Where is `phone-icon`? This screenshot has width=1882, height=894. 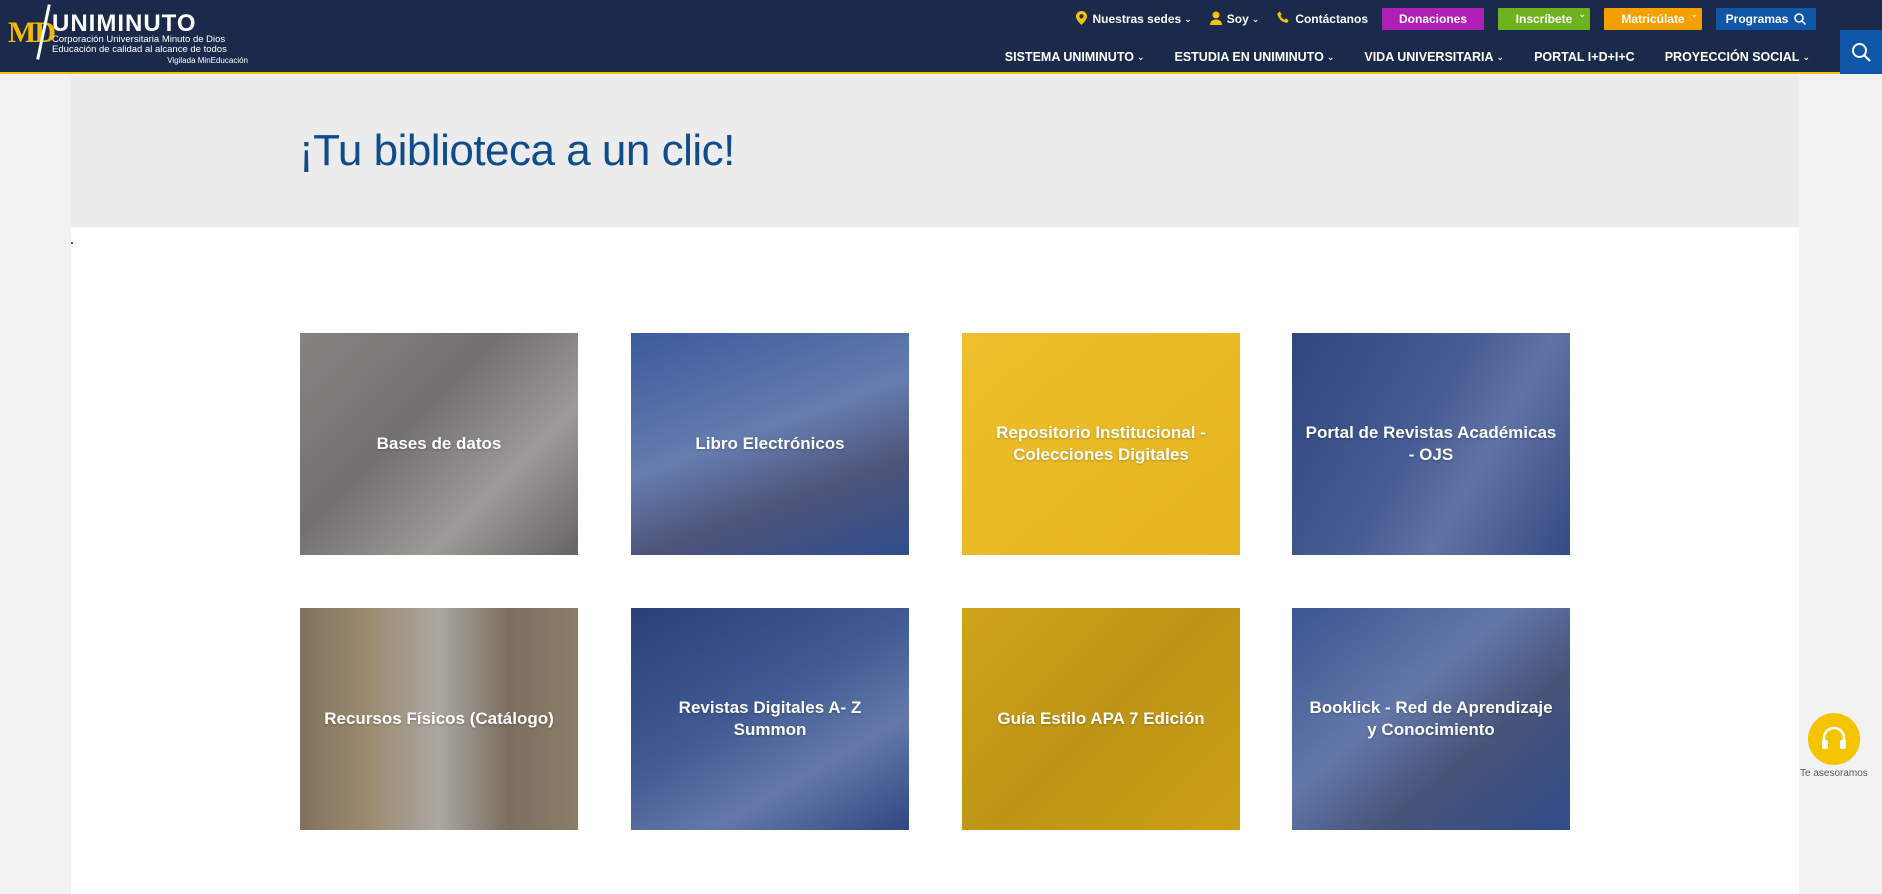 phone-icon is located at coordinates (1283, 19).